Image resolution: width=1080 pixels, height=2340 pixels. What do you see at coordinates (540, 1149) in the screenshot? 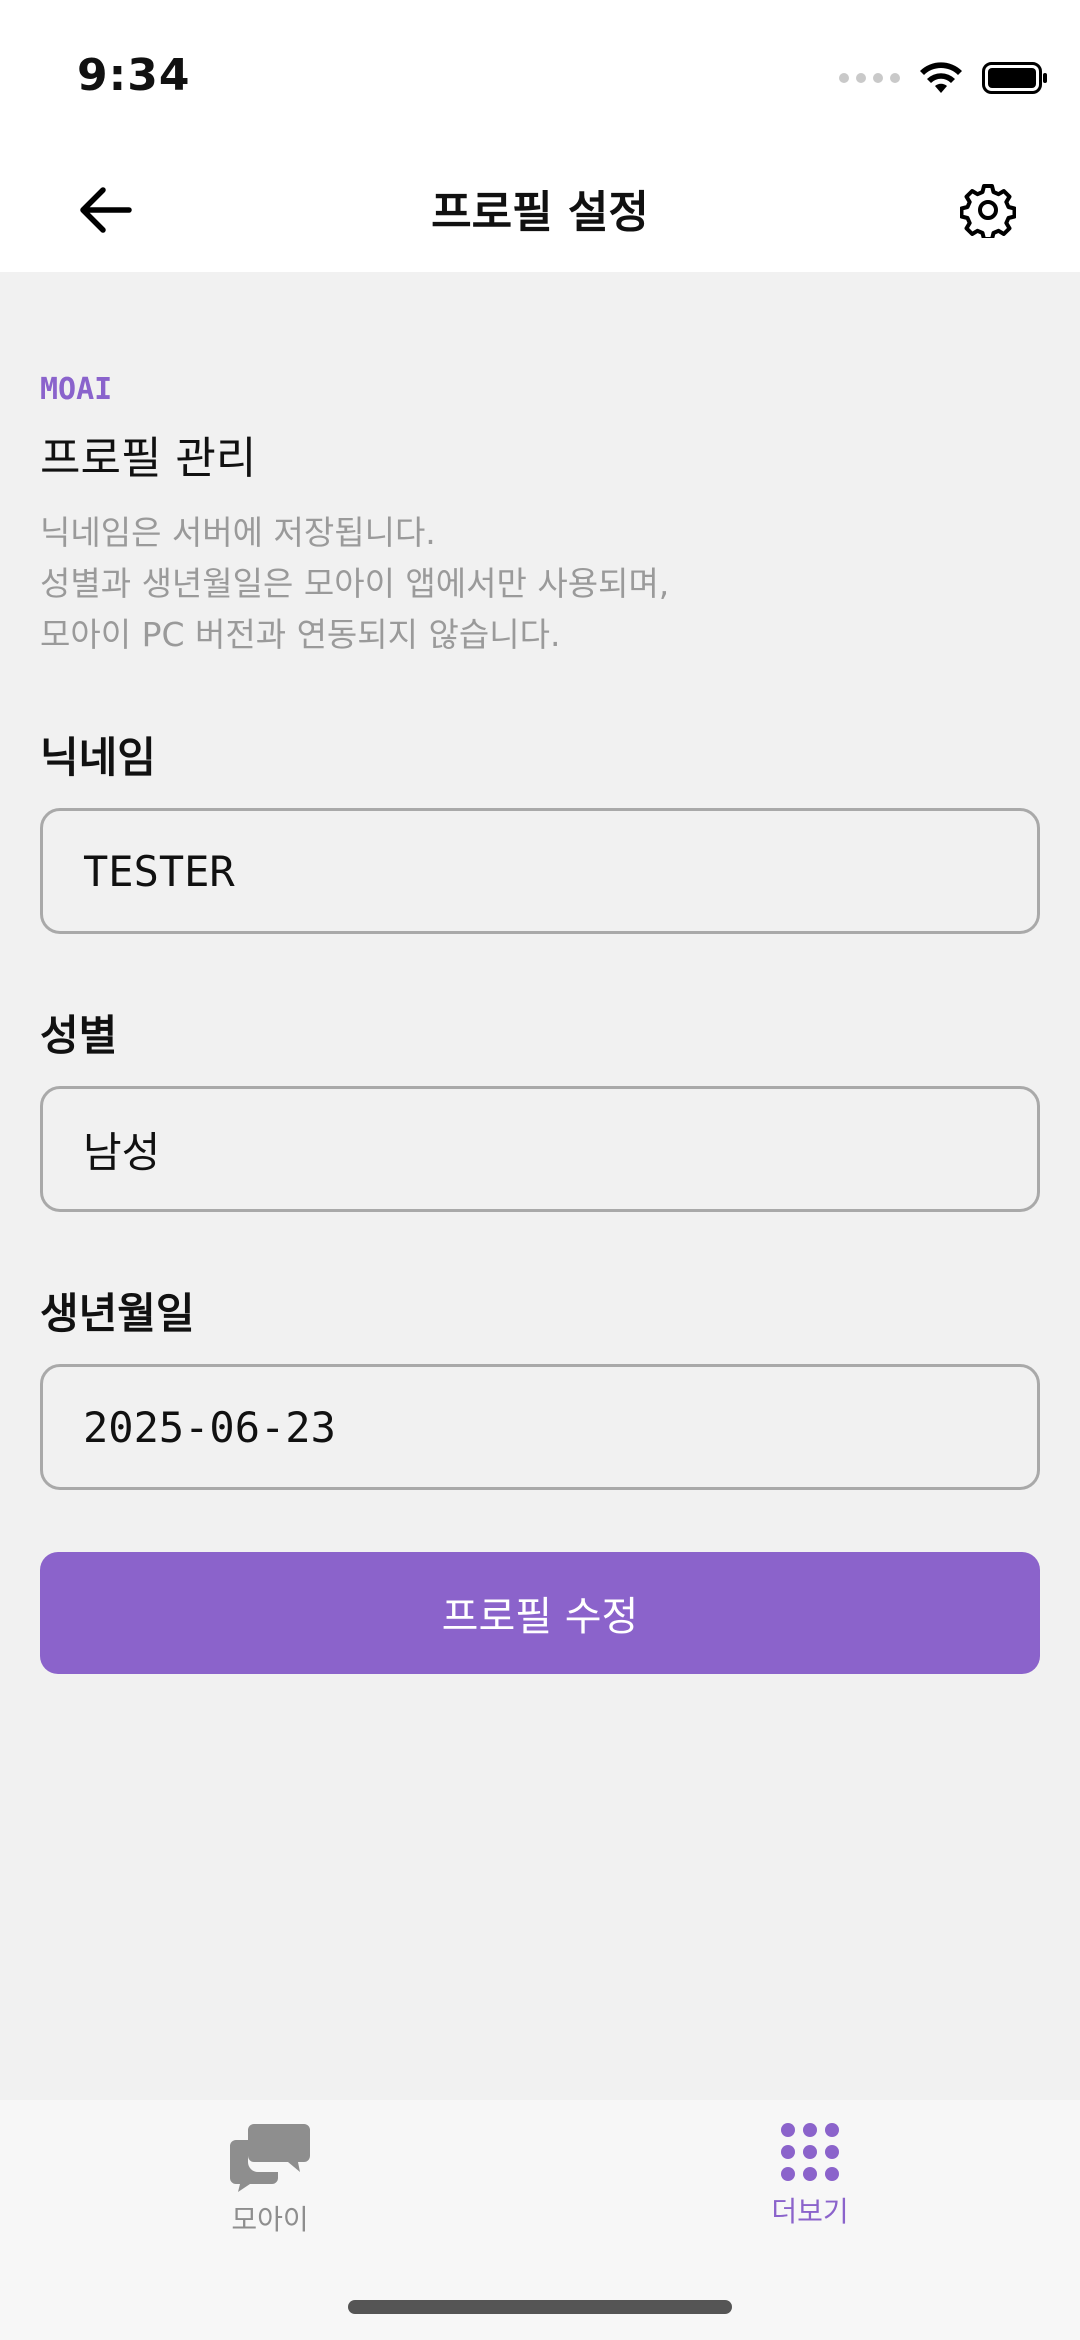
I see `gender-select: 남성` at bounding box center [540, 1149].